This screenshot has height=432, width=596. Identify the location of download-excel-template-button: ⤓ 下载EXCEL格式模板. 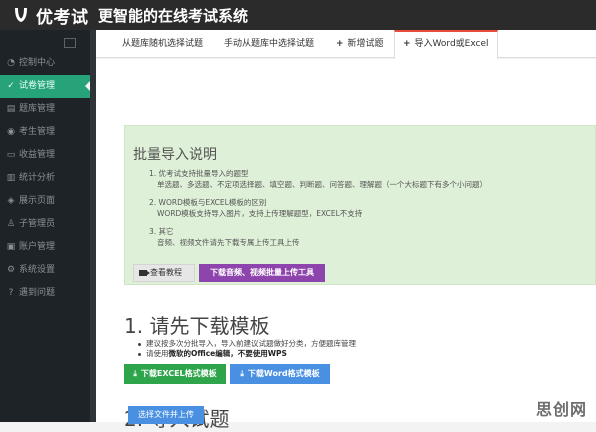
(175, 374).